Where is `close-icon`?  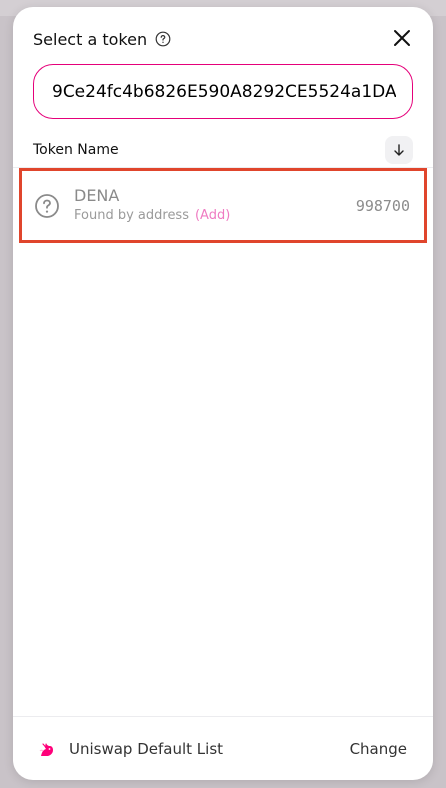 close-icon is located at coordinates (402, 38).